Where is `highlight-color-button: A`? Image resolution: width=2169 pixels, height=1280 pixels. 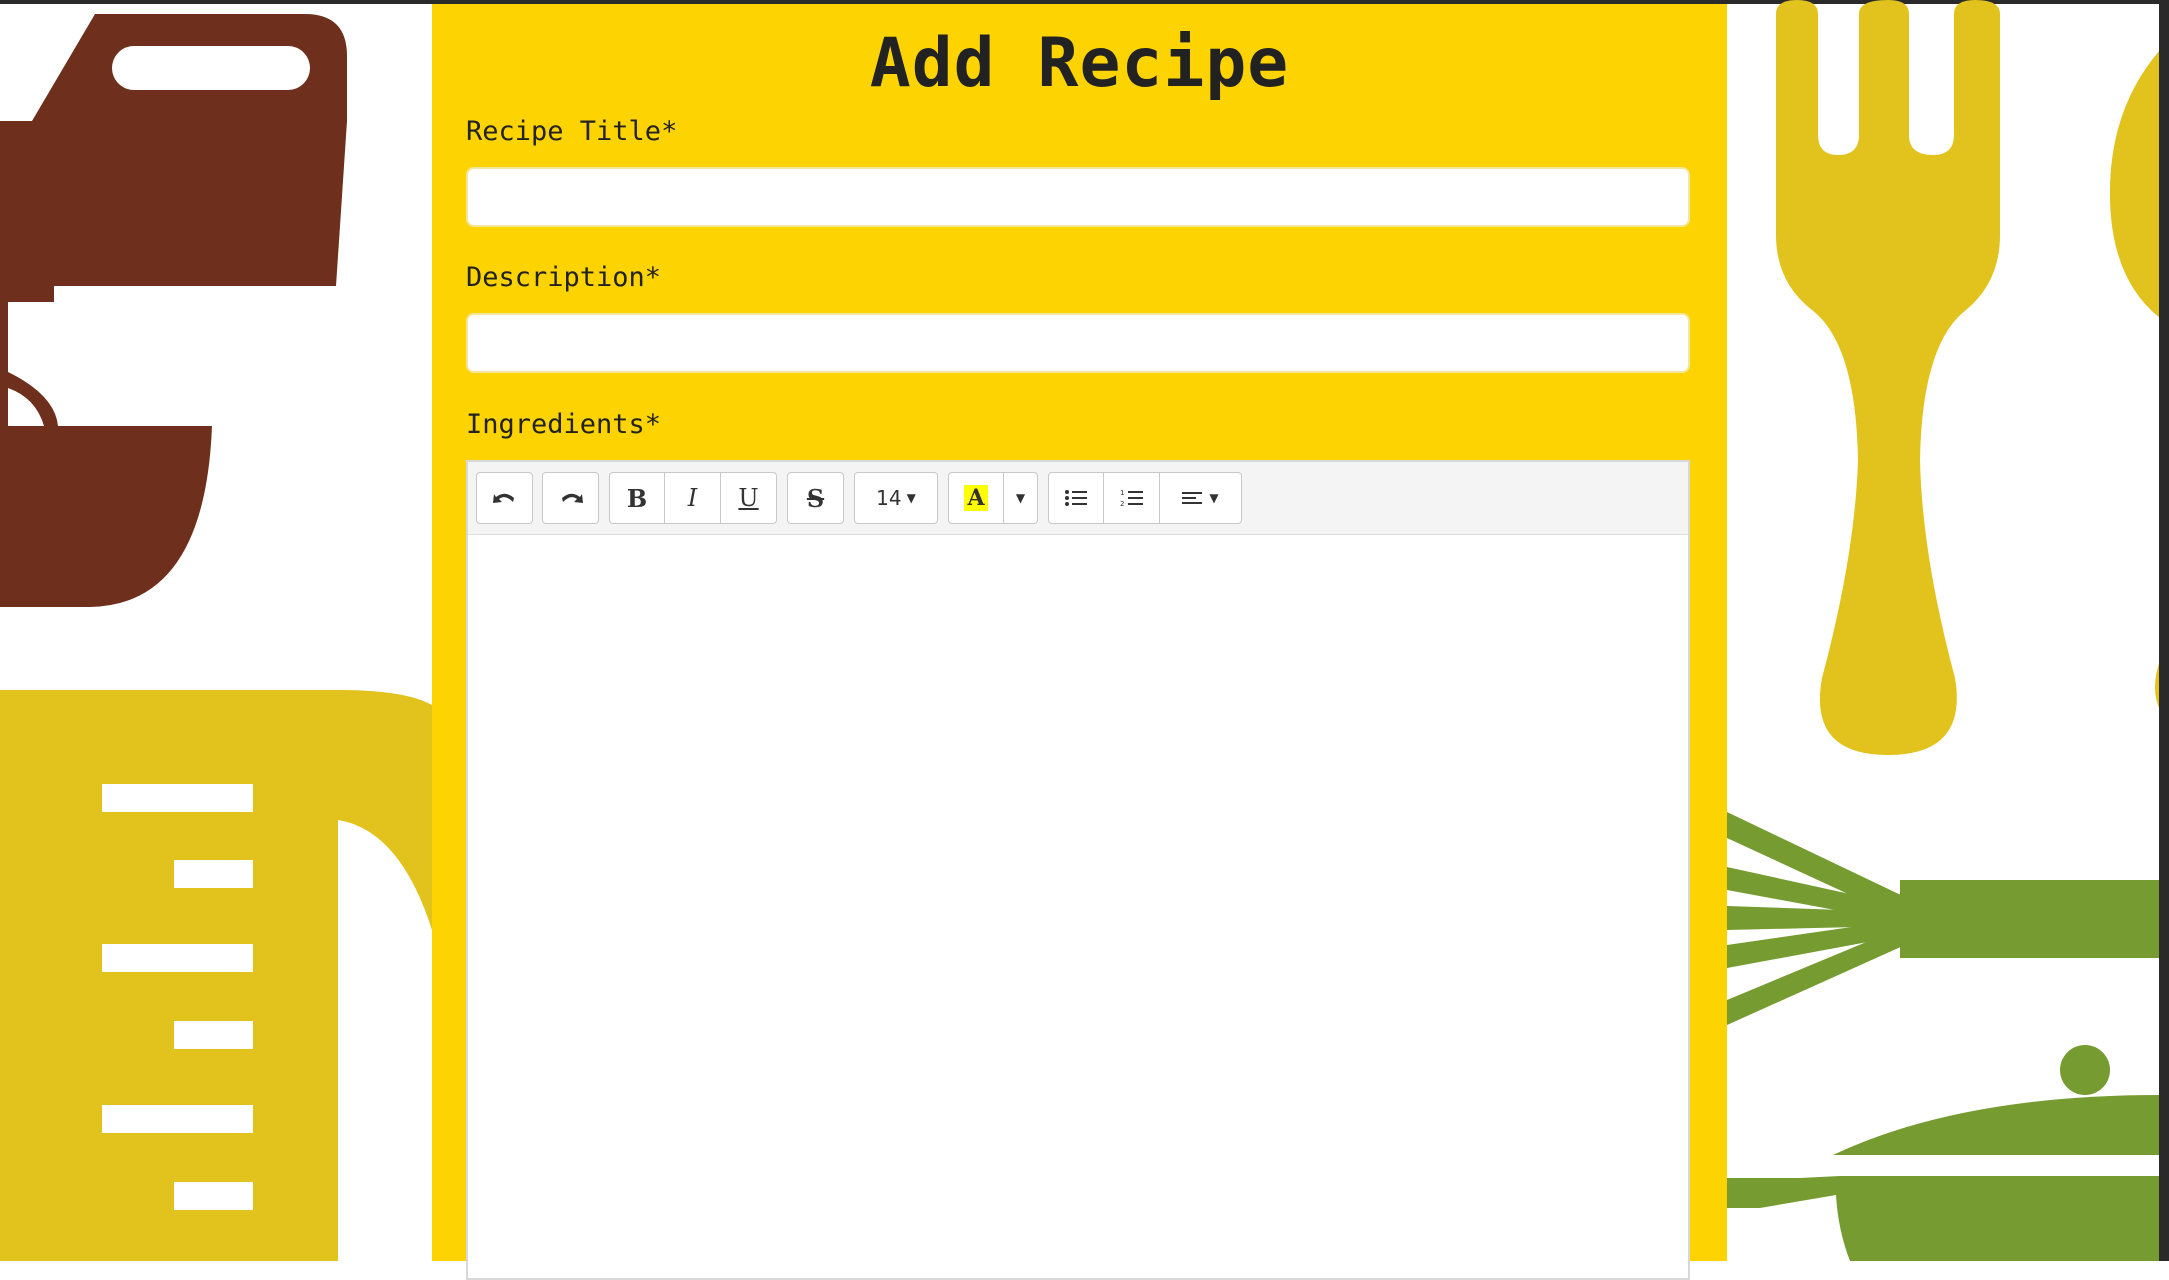 highlight-color-button: A is located at coordinates (976, 498).